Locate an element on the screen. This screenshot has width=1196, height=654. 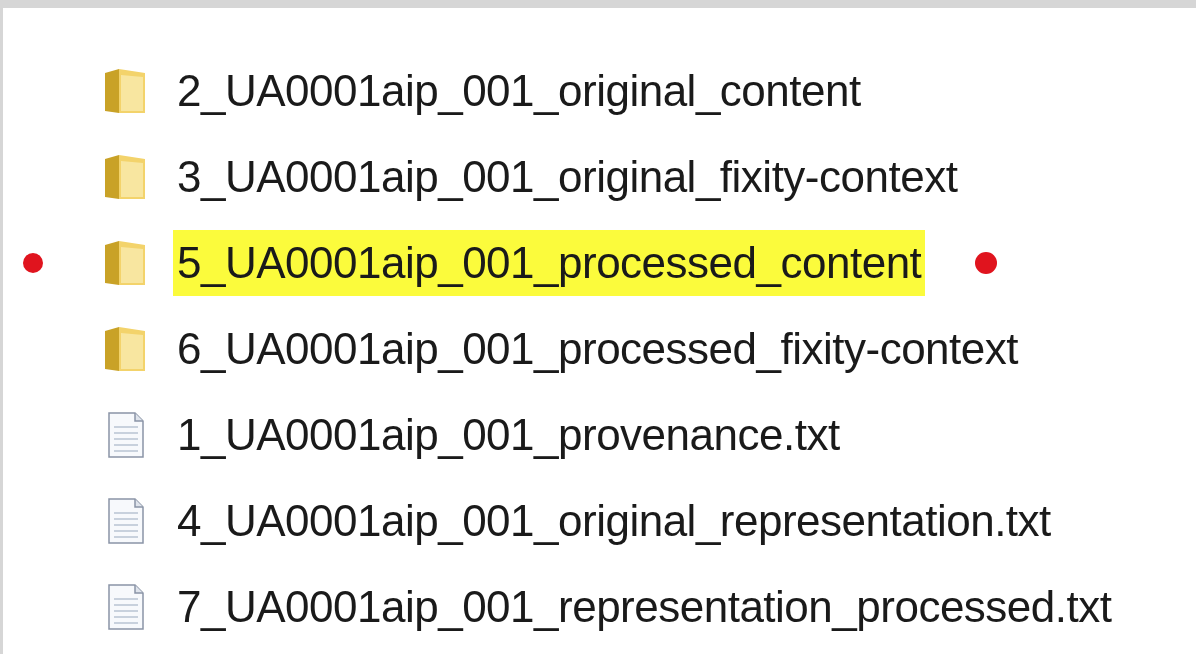
file-name: 2_UA0001aip_001_original_content is located at coordinates (519, 91).